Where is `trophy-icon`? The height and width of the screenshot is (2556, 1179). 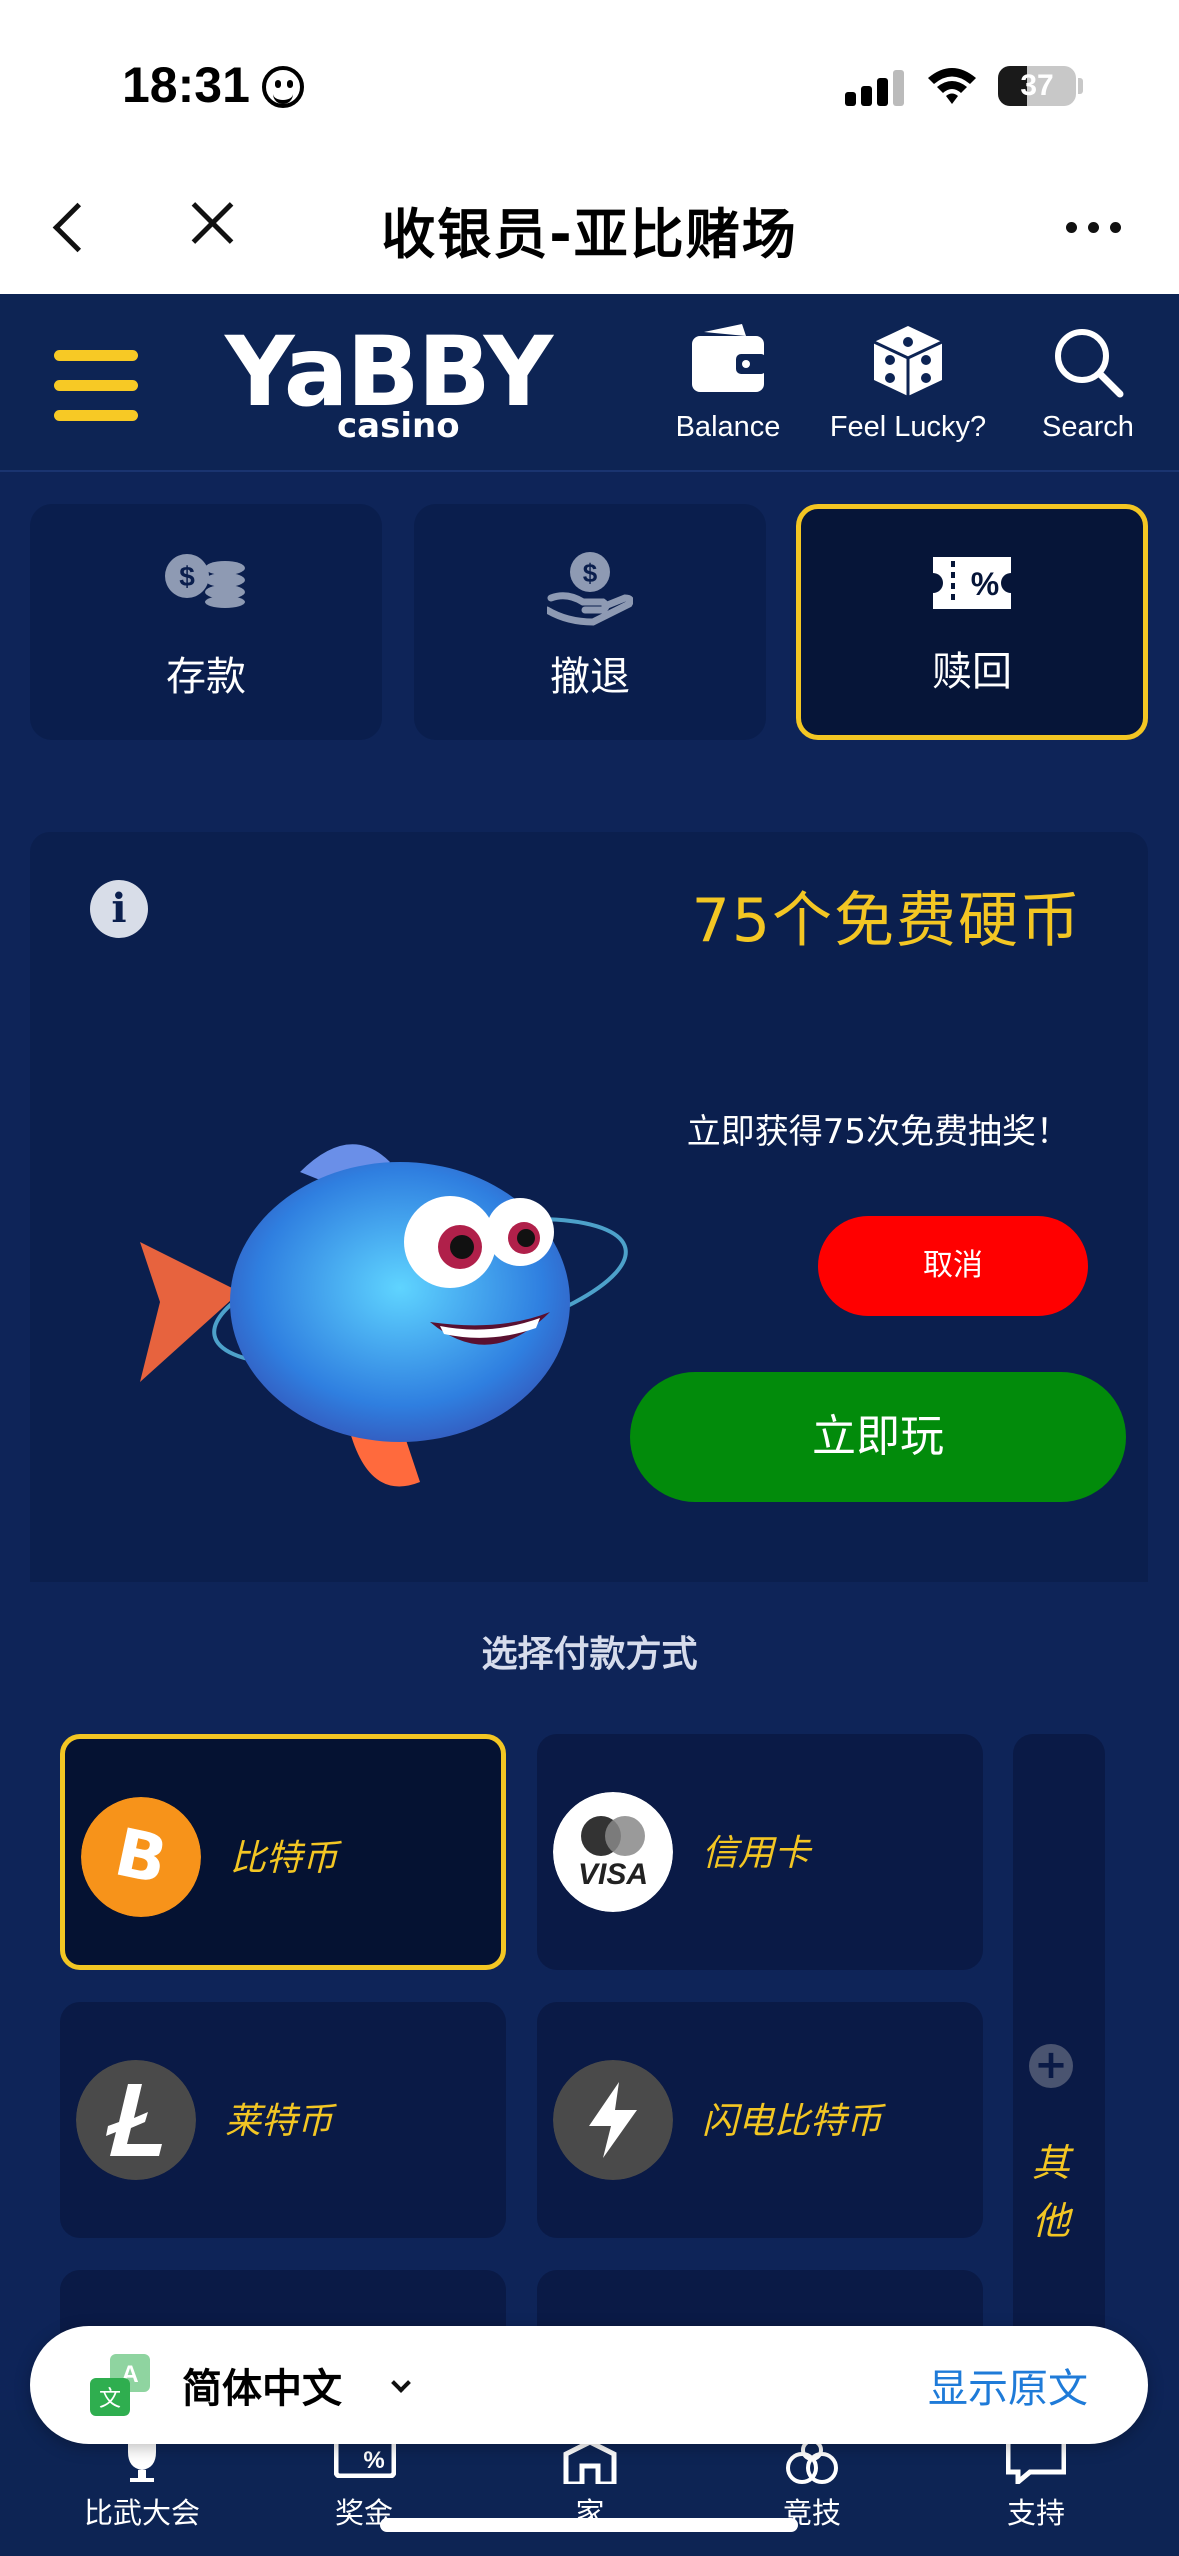
trophy-icon is located at coordinates (142, 2460).